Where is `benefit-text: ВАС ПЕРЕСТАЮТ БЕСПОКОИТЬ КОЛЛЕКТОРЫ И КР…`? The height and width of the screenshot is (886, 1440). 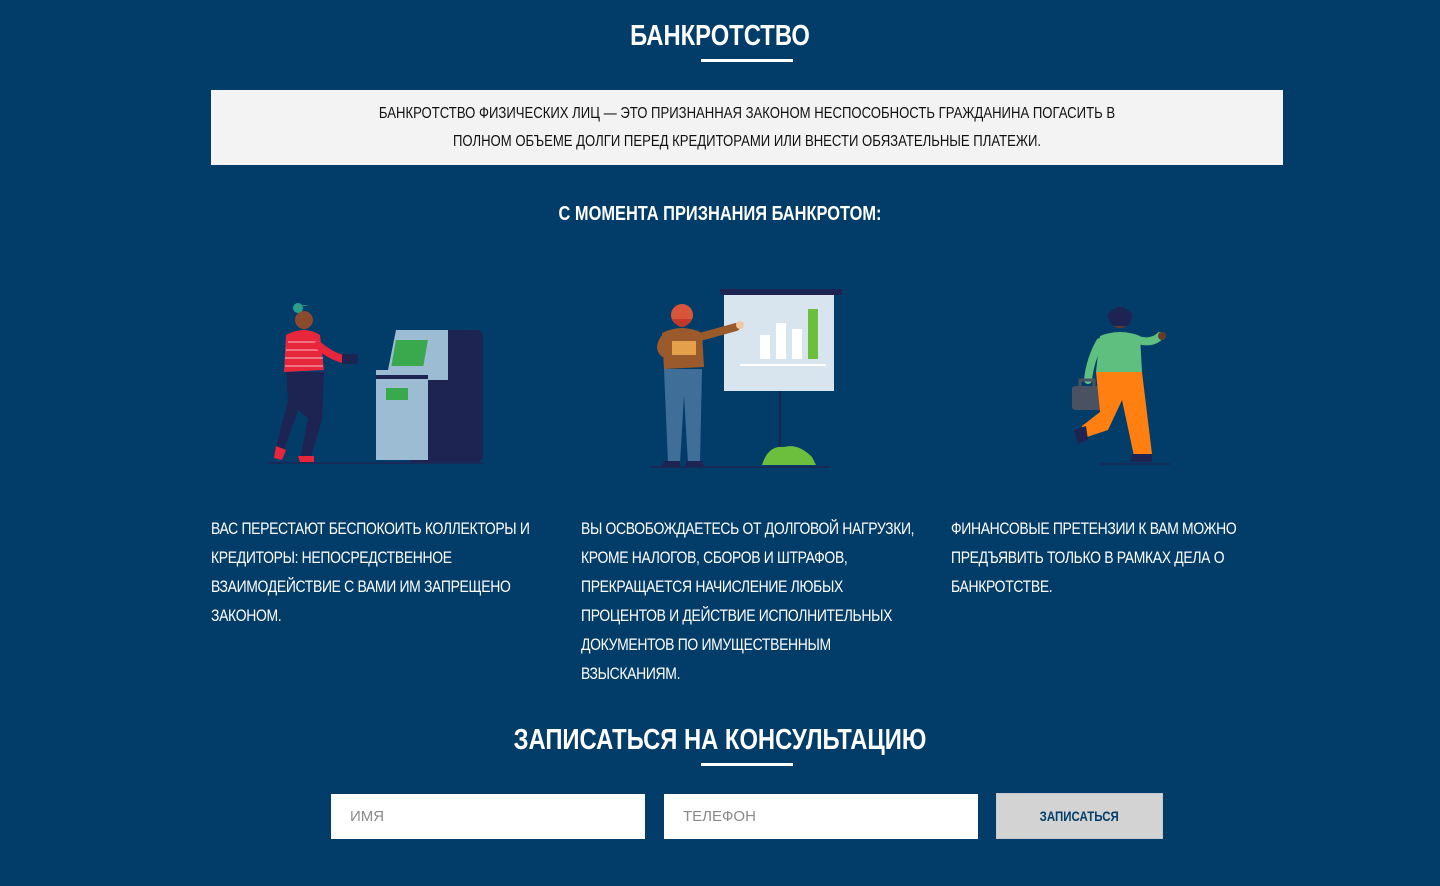 benefit-text: ВАС ПЕРЕСТАЮТ БЕСПОКОИТЬ КОЛЛЕКТОРЫ И КР… is located at coordinates (370, 572).